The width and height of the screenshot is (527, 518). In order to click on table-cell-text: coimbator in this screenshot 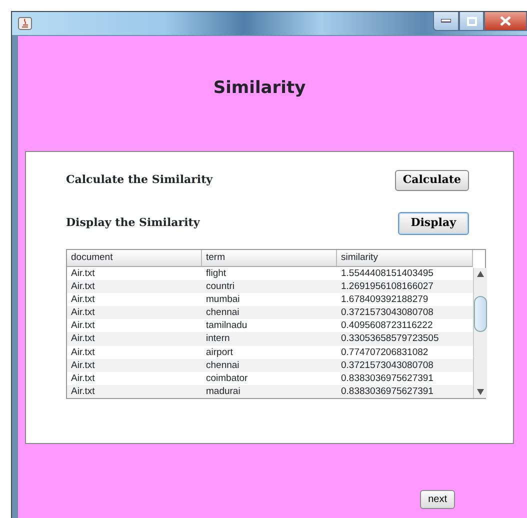, I will do `click(227, 379)`.